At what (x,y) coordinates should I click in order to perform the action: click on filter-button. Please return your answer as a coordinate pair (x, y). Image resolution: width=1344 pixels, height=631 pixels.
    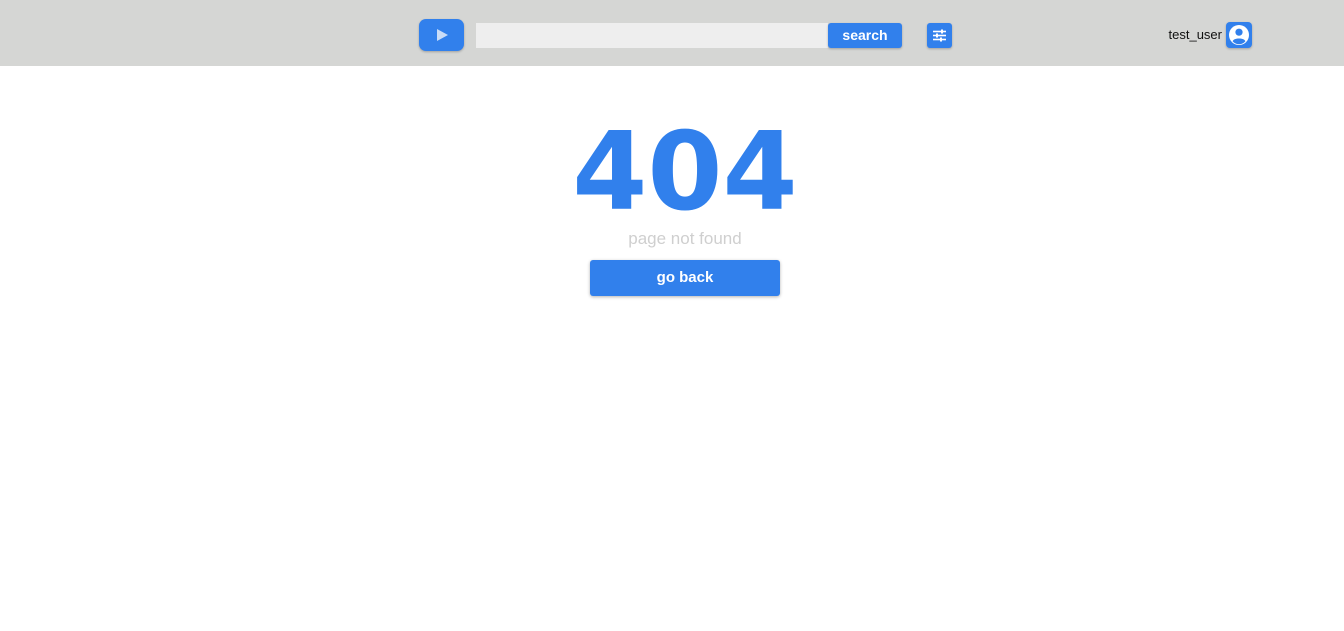
    Looking at the image, I should click on (939, 35).